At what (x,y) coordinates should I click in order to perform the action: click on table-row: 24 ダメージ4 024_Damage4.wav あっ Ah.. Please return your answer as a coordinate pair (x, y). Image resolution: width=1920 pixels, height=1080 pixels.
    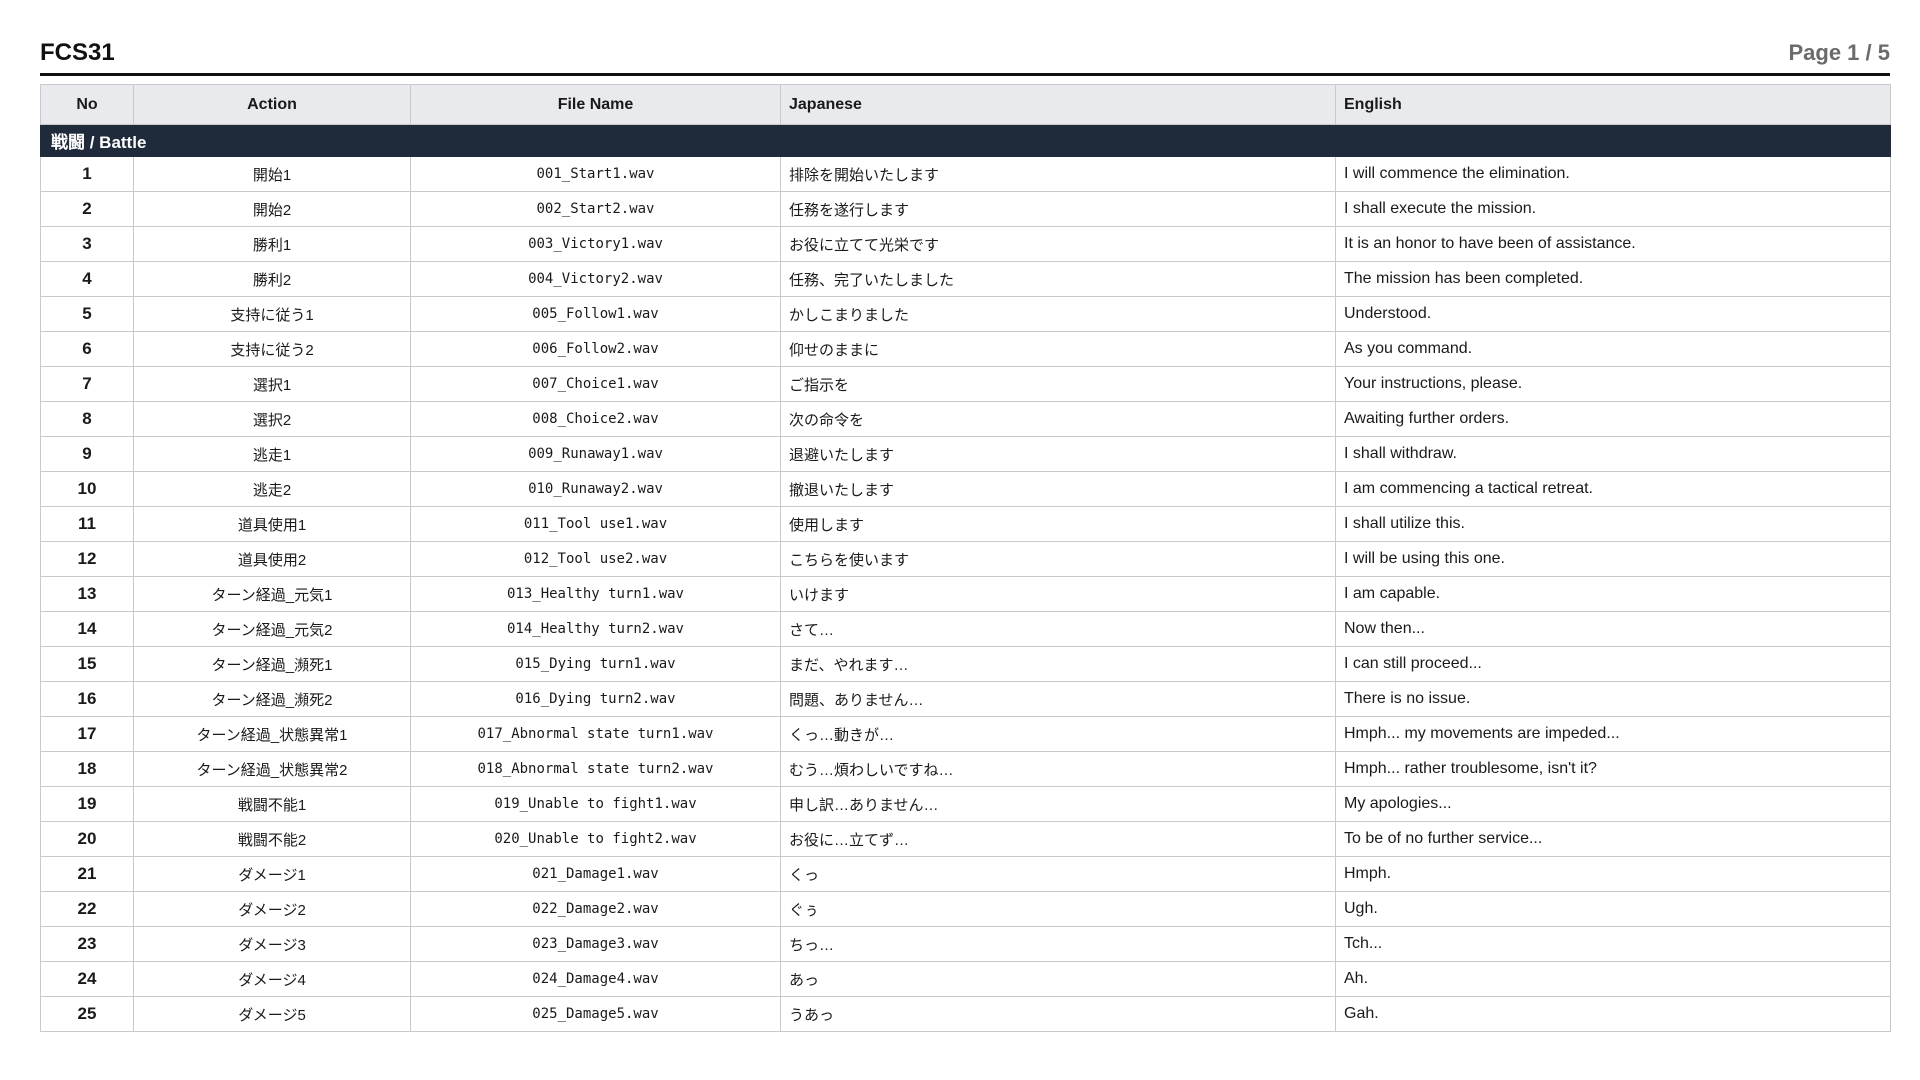
    Looking at the image, I should click on (965, 979).